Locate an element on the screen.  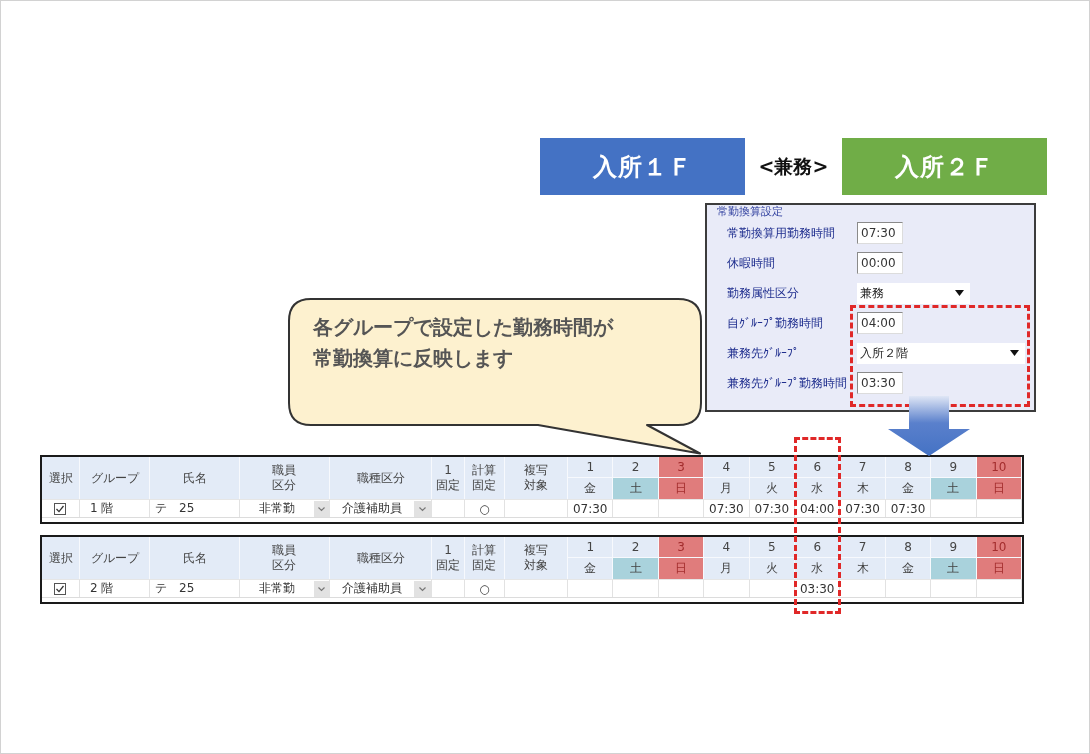
connector-label: <兼務> is located at coordinates (793, 166).